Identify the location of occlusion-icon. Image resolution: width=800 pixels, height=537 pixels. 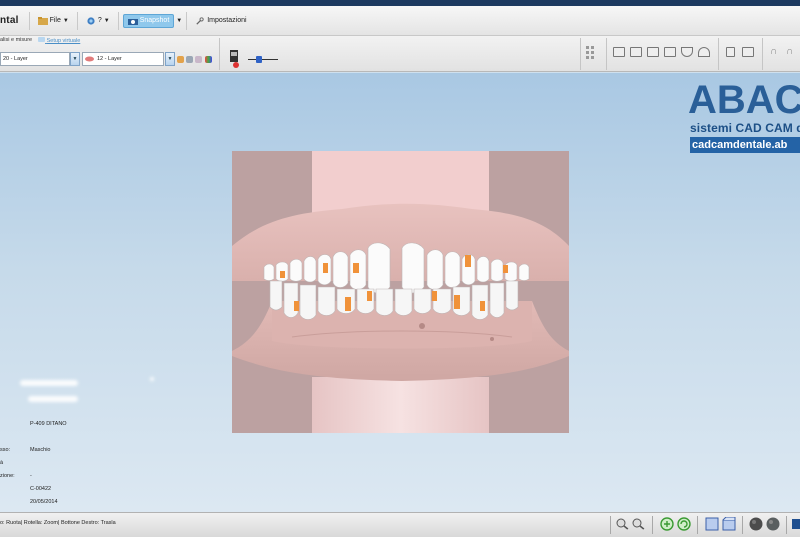
(730, 52).